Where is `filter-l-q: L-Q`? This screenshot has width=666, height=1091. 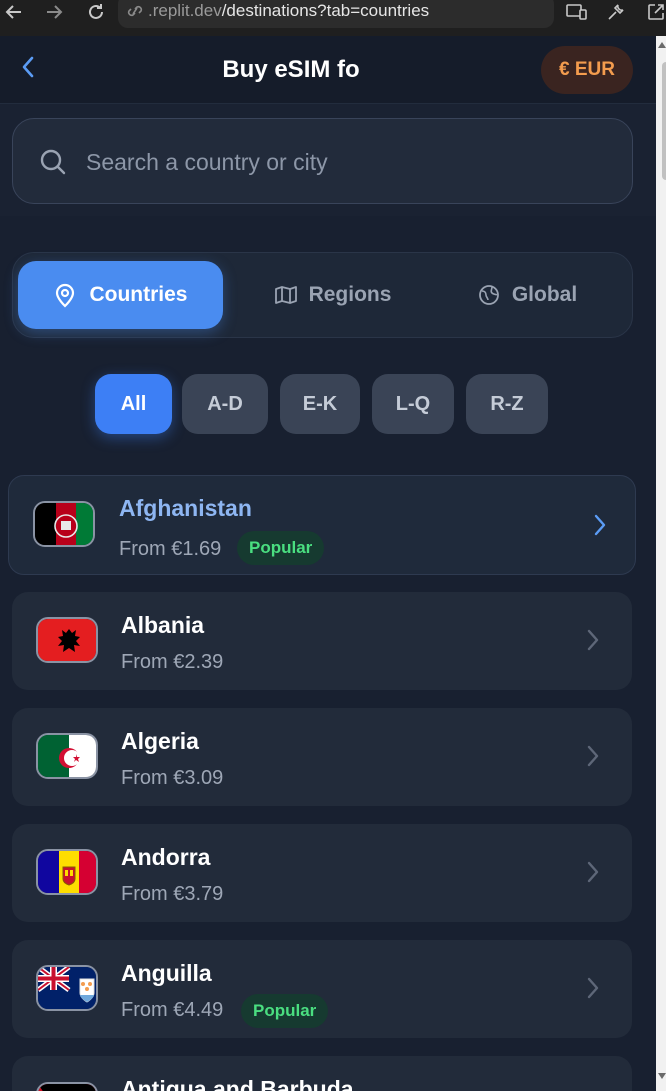
filter-l-q: L-Q is located at coordinates (413, 404).